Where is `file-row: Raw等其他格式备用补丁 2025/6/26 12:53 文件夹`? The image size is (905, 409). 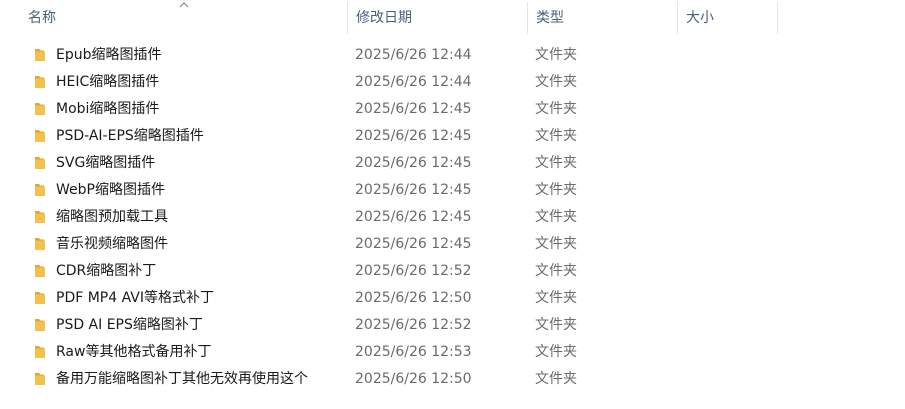 file-row: Raw等其他格式备用补丁 2025/6/26 12:53 文件夹 is located at coordinates (452, 352).